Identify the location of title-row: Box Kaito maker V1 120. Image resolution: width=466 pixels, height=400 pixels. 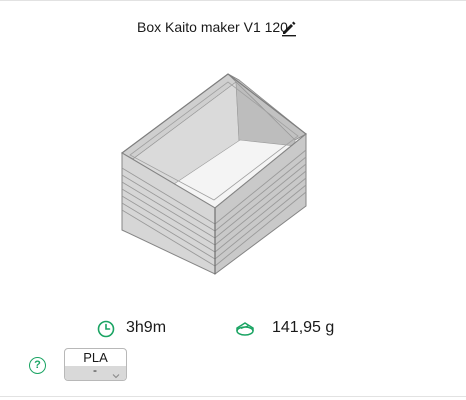
(233, 28).